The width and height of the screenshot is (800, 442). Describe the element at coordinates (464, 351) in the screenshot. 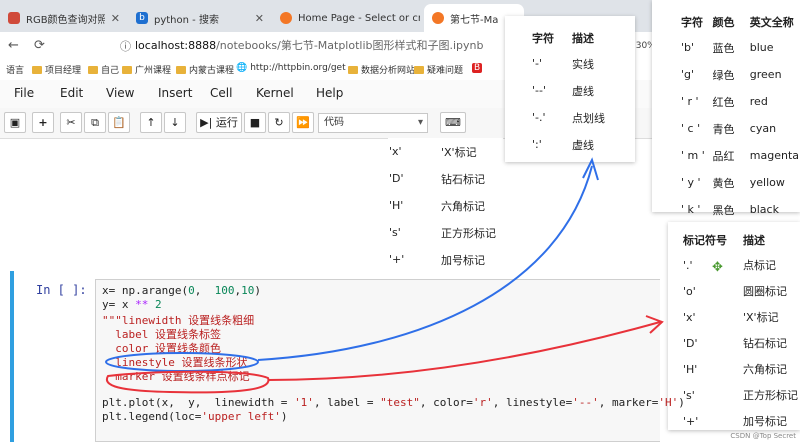

I see `red-arrow-line` at that location.